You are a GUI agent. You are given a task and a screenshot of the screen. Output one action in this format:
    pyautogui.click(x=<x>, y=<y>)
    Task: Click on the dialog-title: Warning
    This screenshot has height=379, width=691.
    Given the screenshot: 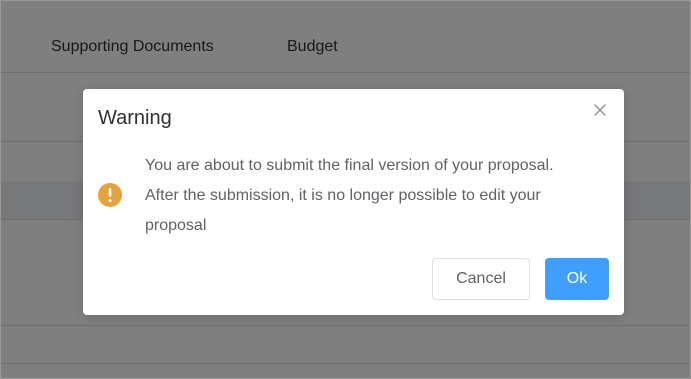 What is the action you would take?
    pyautogui.click(x=135, y=118)
    